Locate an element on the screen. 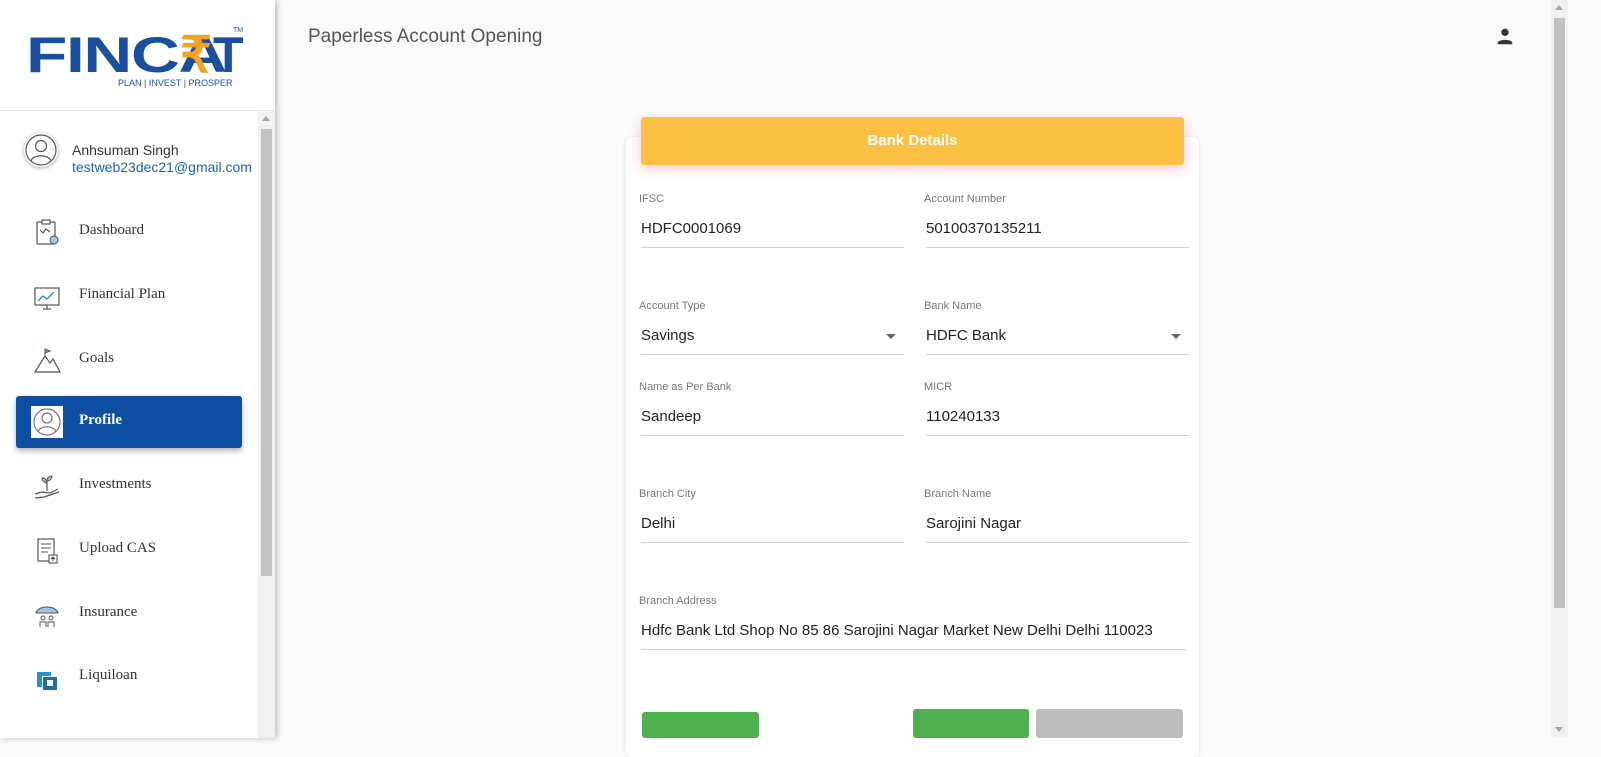  user-icon is located at coordinates (47, 422).